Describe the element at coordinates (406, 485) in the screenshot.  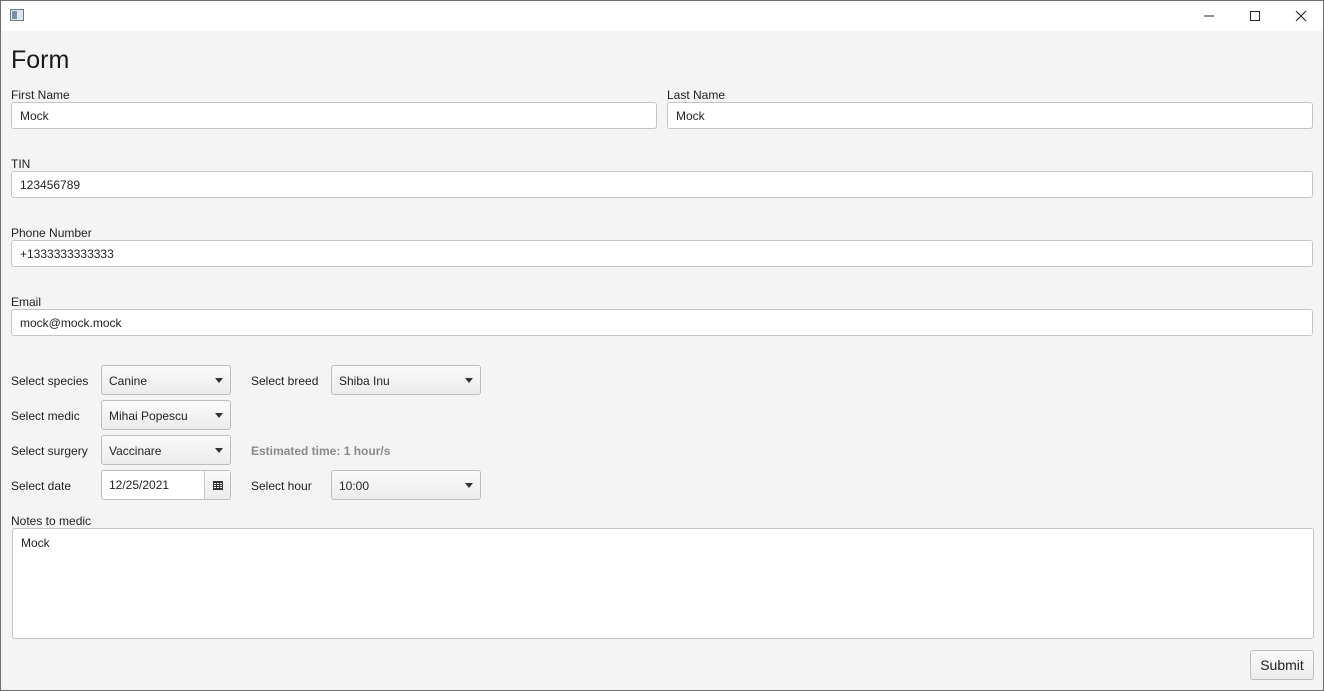
I see `hour-select: 10:00` at that location.